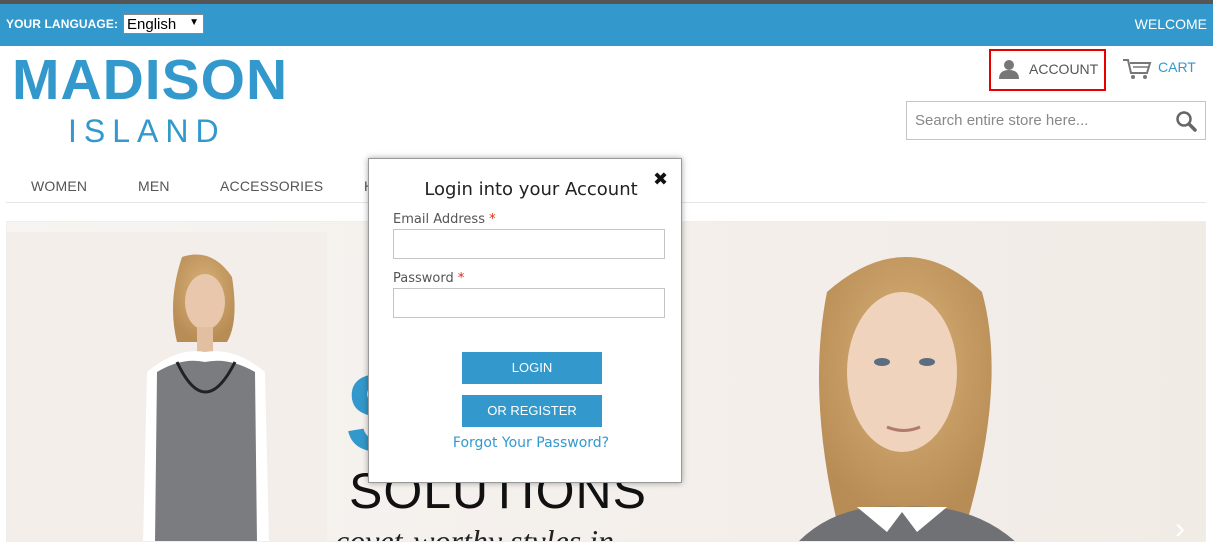  I want to click on nav-item-women: WOMEN, so click(59, 186).